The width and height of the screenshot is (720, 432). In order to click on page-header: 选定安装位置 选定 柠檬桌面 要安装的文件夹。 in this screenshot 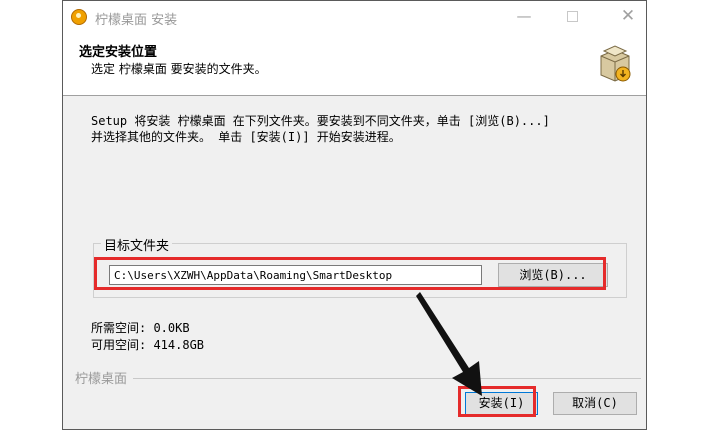, I will do `click(354, 64)`.